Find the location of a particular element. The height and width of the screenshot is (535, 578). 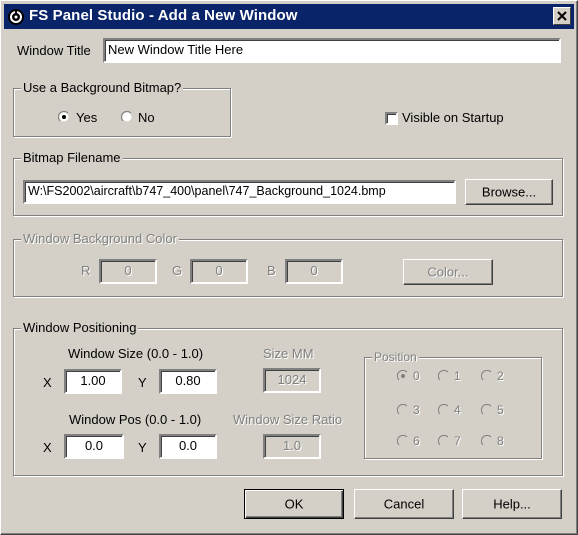

window-title-label: Window Title is located at coordinates (54, 50).